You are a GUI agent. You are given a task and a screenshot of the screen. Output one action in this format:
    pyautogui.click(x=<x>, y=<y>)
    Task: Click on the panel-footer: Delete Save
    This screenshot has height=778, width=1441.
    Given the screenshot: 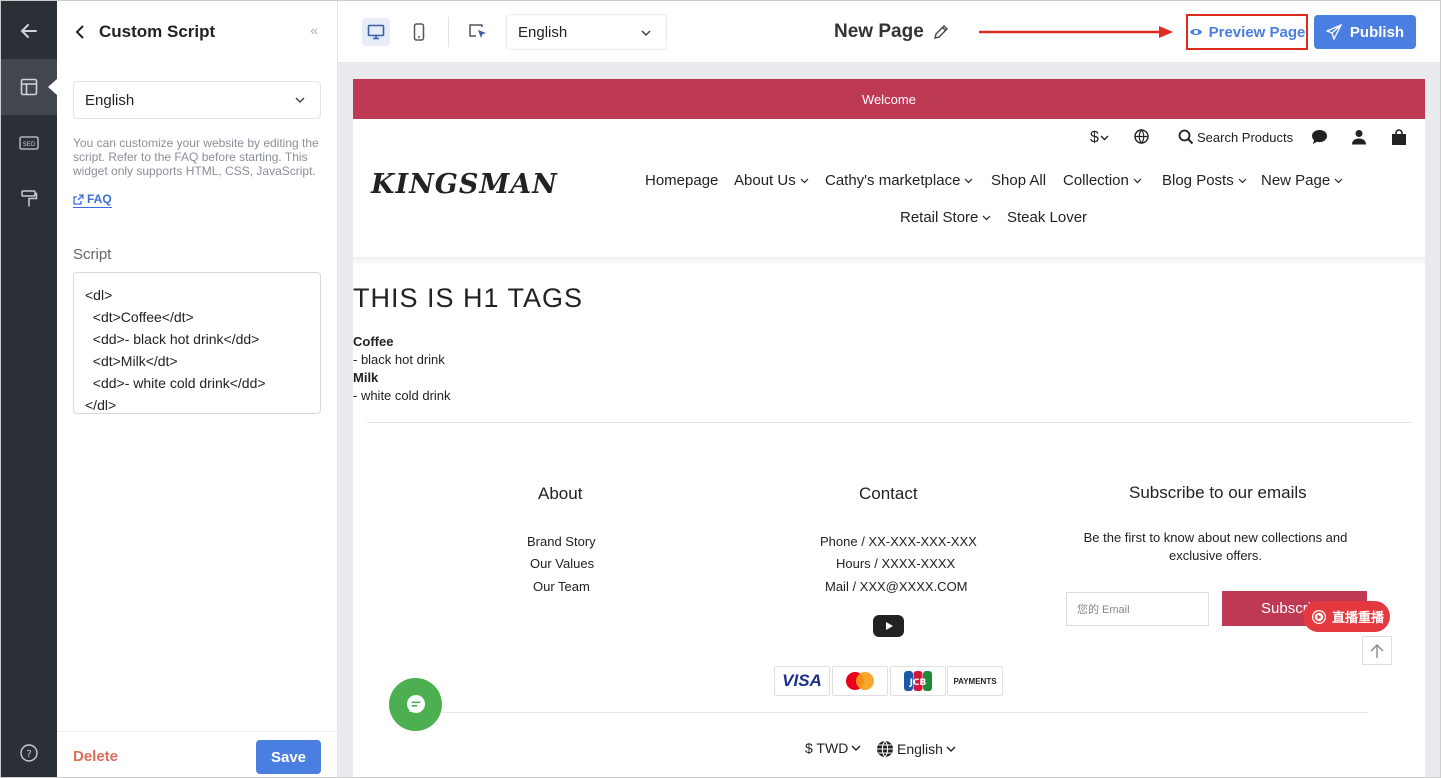 What is the action you would take?
    pyautogui.click(x=197, y=754)
    